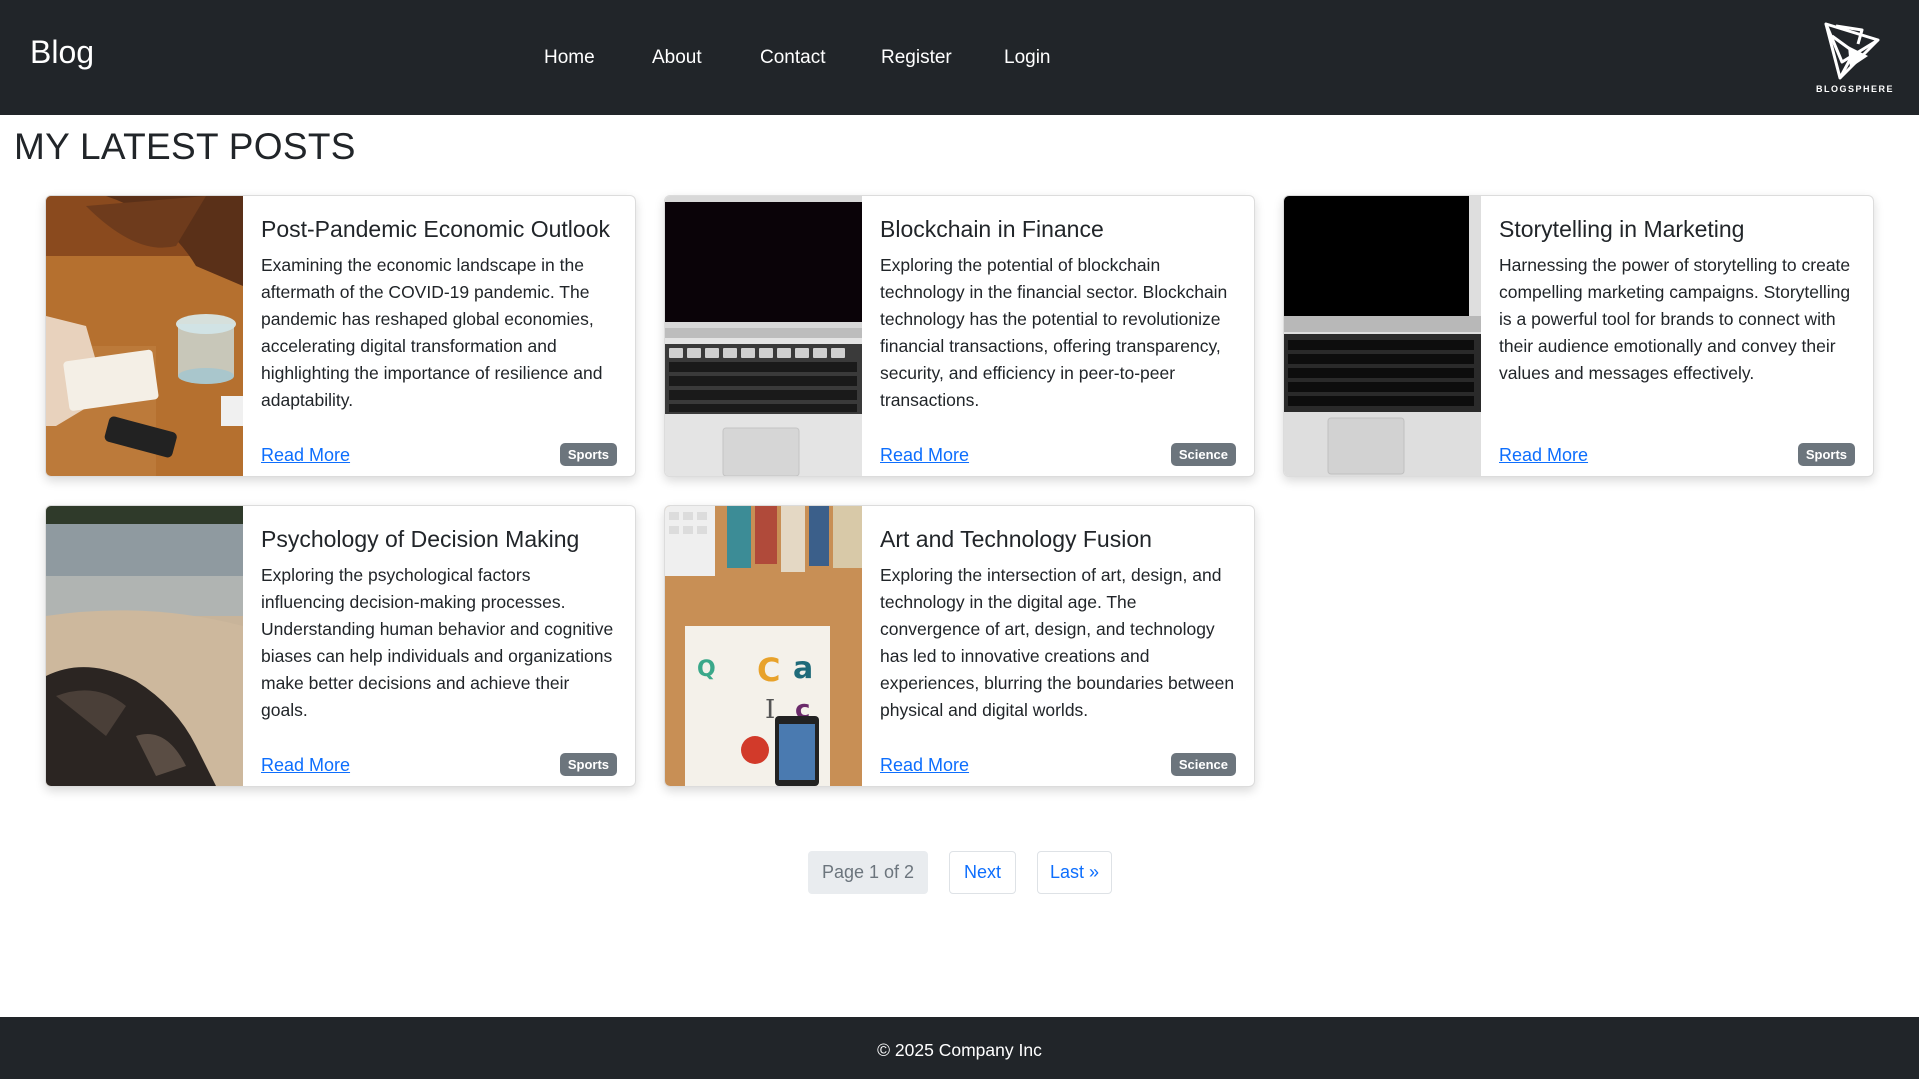 The image size is (1919, 1079). Describe the element at coordinates (916, 58) in the screenshot. I see `nav-register-link: Register` at that location.